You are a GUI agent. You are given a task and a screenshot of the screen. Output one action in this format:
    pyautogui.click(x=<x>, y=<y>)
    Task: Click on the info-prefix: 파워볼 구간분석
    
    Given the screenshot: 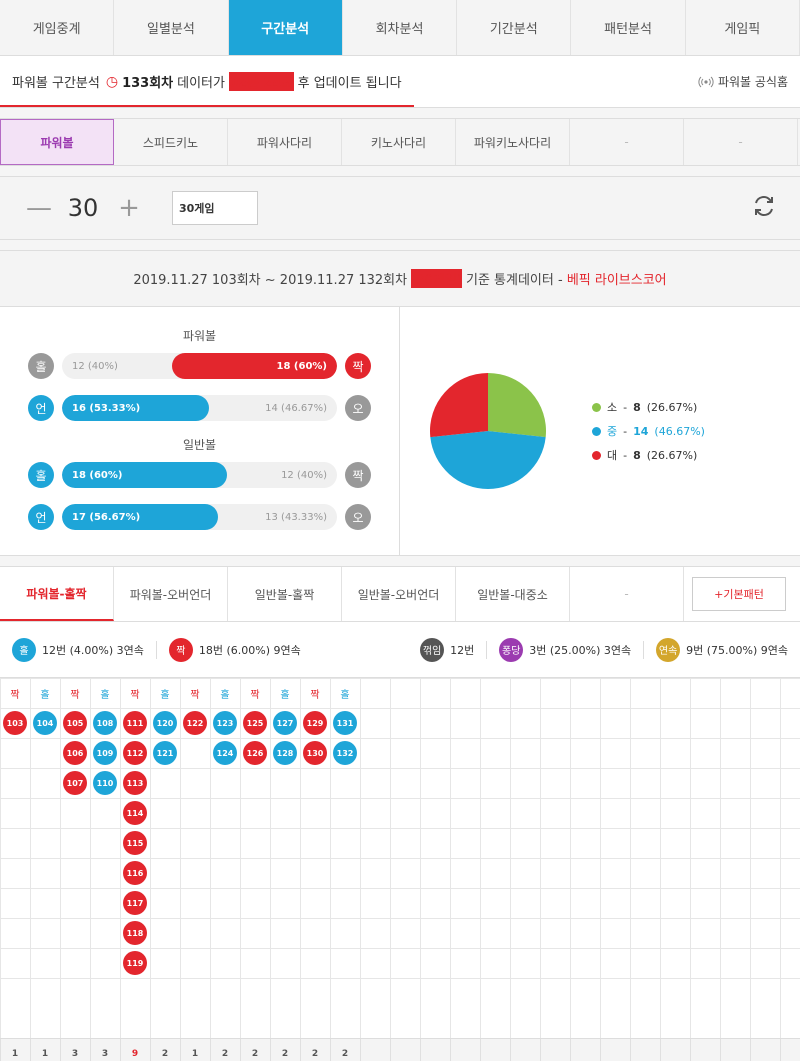 What is the action you would take?
    pyautogui.click(x=56, y=83)
    